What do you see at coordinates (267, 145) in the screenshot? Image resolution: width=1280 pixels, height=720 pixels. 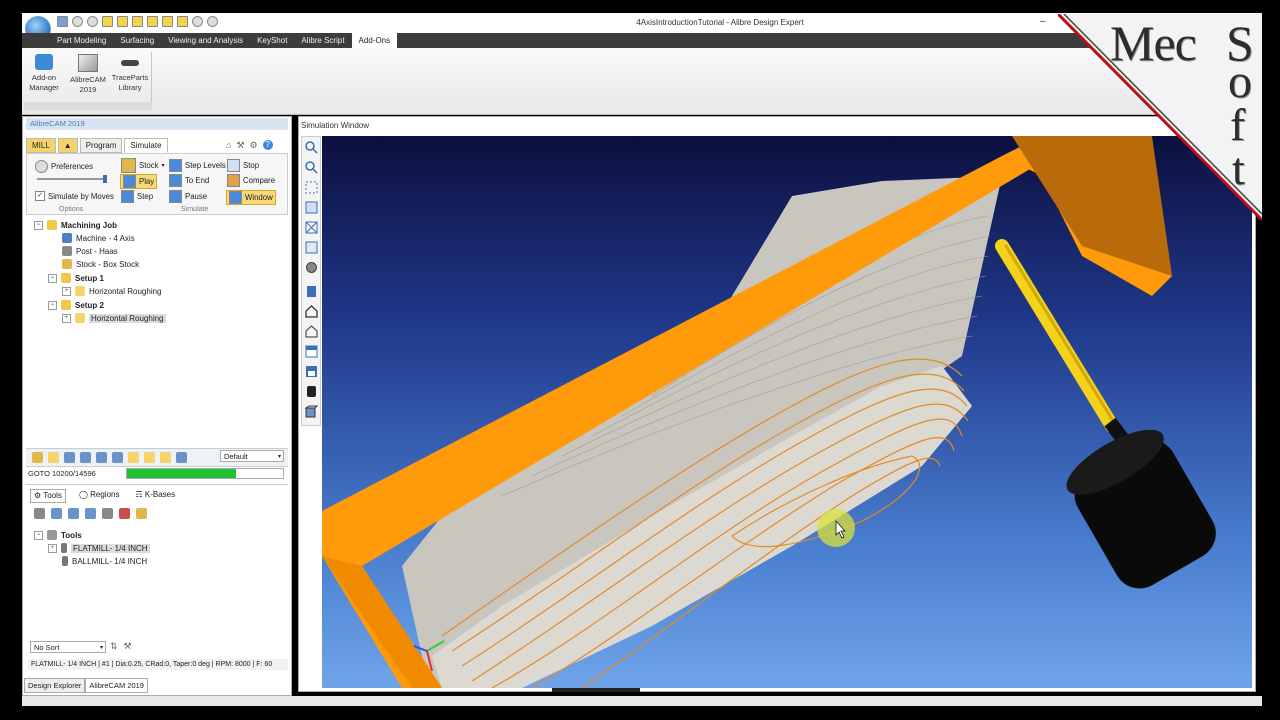 I see `help-icon: ?` at bounding box center [267, 145].